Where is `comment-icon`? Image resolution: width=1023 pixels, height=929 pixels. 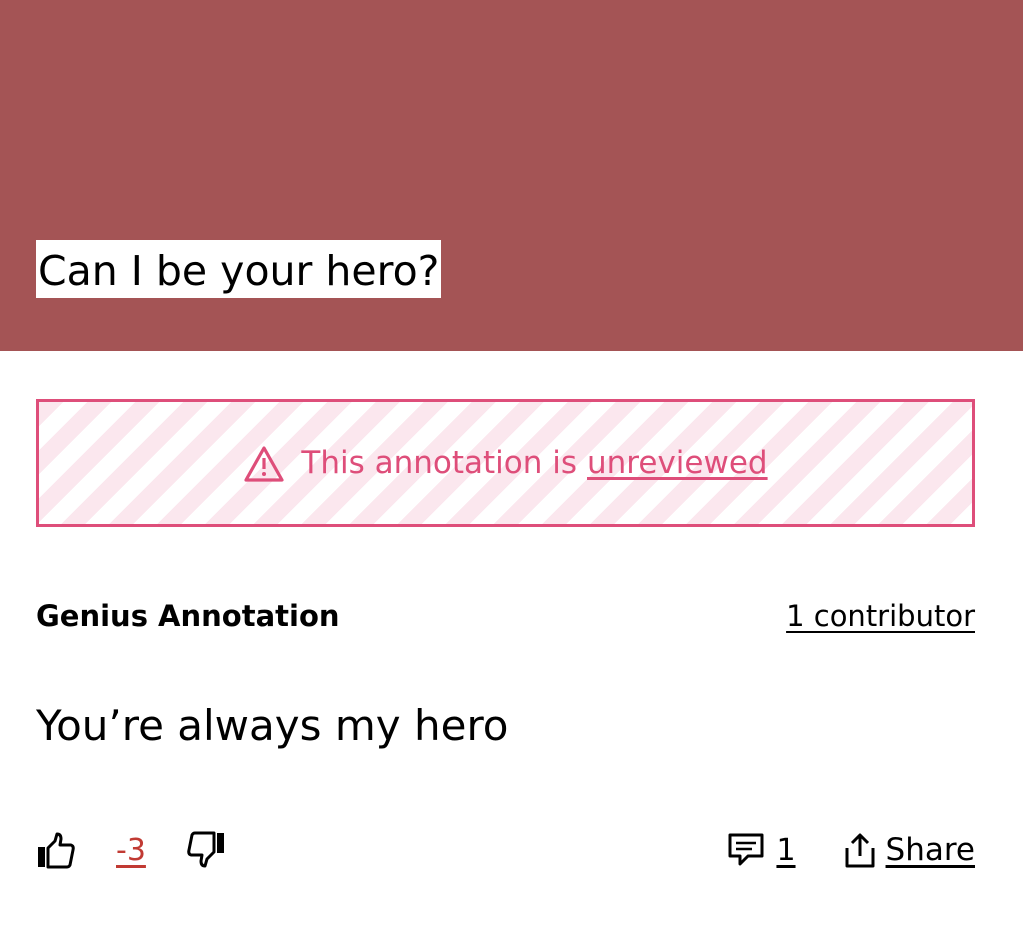 comment-icon is located at coordinates (746, 849).